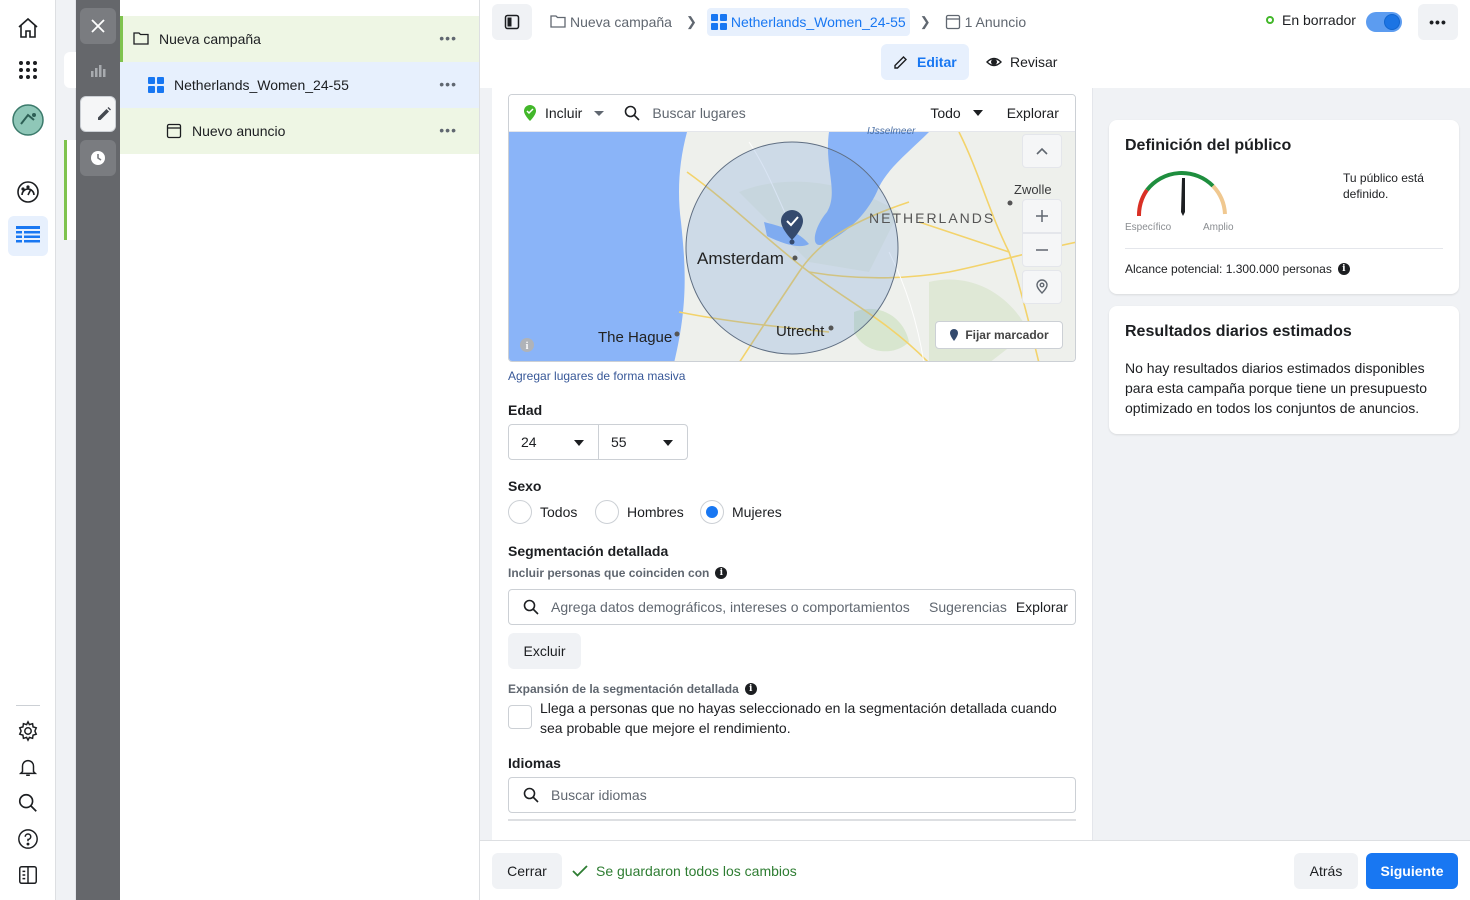 This screenshot has width=1470, height=900. I want to click on next-button: Siguiente, so click(1412, 871).